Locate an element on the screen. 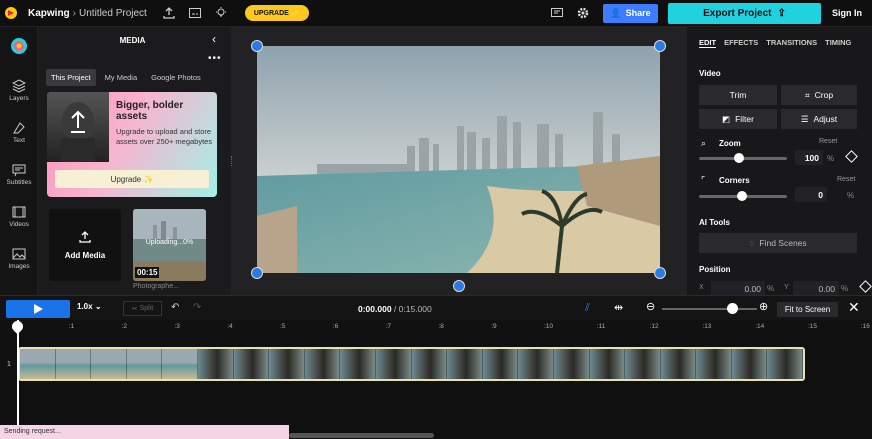  collapse-panel-chevron-icon: ‹ is located at coordinates (214, 39).